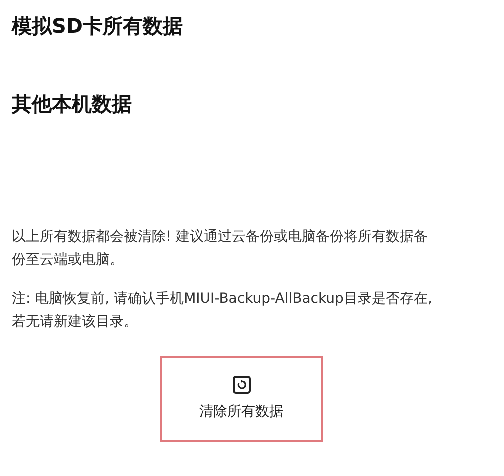 This screenshot has height=476, width=504. Describe the element at coordinates (241, 399) in the screenshot. I see `clear-data-button: 清除所有数据` at that location.